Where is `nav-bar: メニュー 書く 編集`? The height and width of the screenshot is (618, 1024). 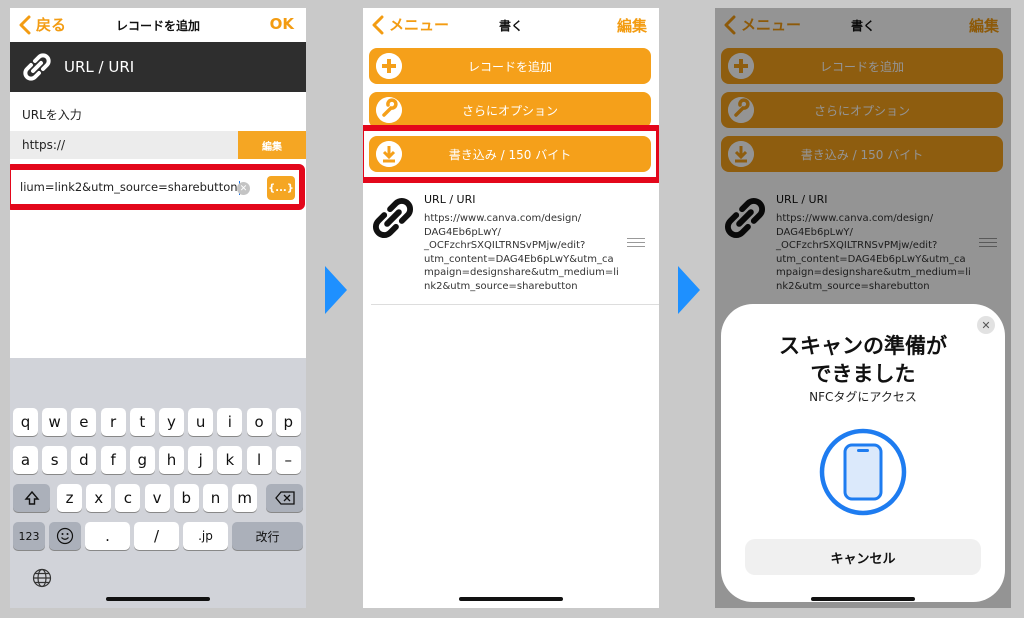
nav-bar: メニュー 書く 編集 is located at coordinates (511, 25).